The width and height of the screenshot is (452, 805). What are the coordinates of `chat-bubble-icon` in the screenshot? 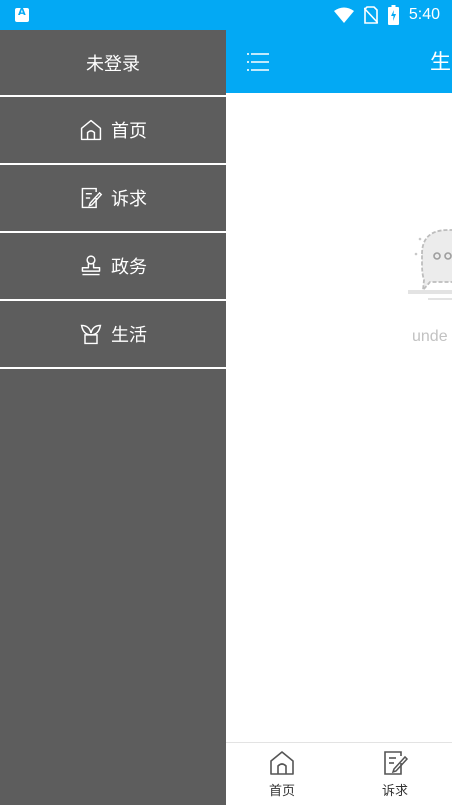 It's located at (430, 264).